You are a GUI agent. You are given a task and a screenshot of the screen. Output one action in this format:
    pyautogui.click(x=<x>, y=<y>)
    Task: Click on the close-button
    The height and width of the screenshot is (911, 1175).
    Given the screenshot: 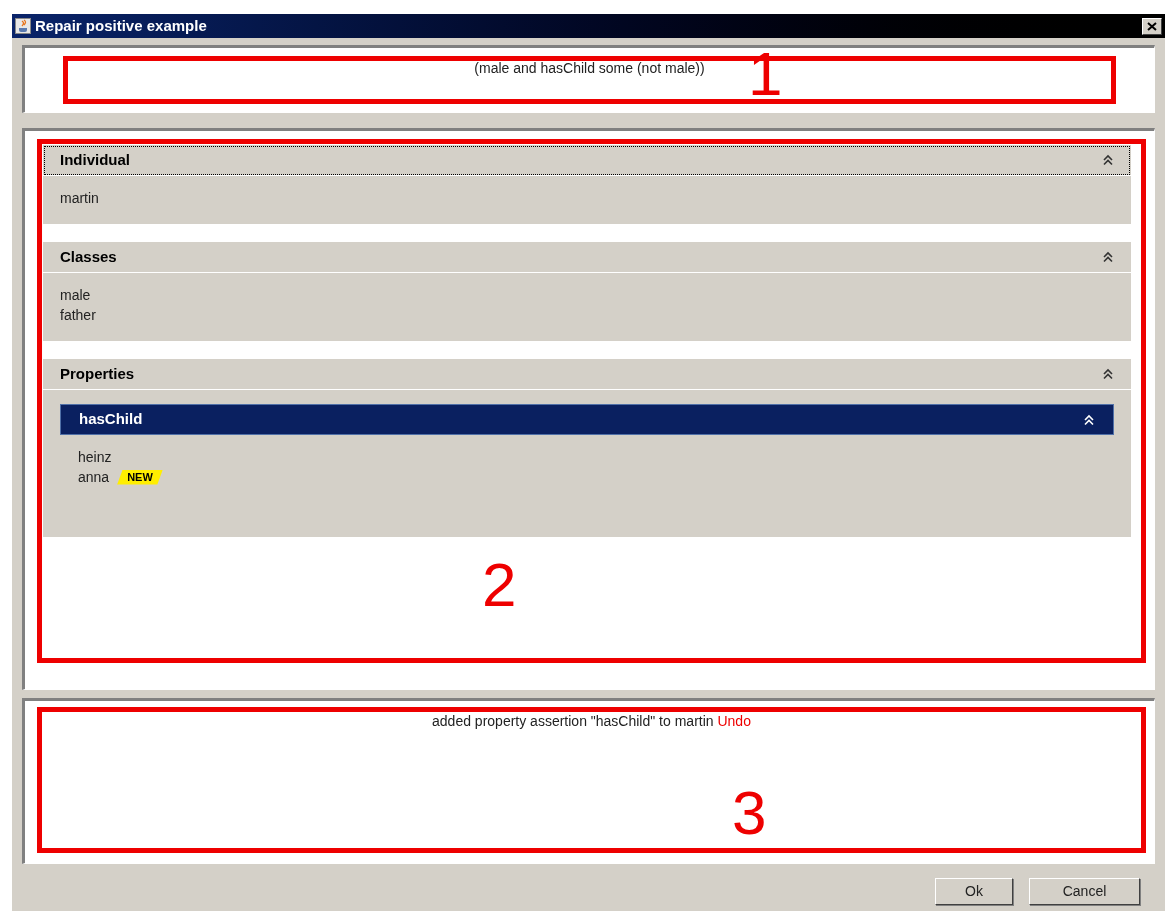 What is the action you would take?
    pyautogui.click(x=1152, y=26)
    